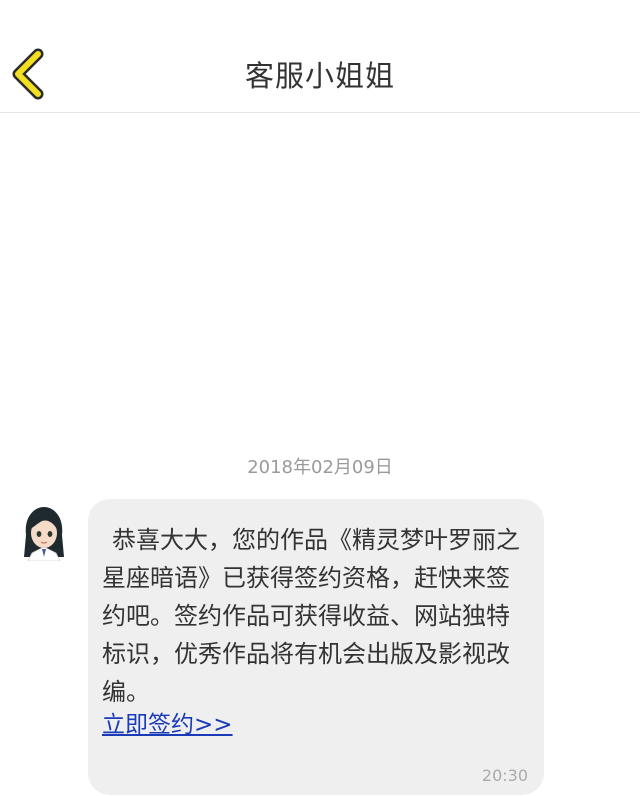  I want to click on navigation-bar: 客服小姐姐, so click(320, 66).